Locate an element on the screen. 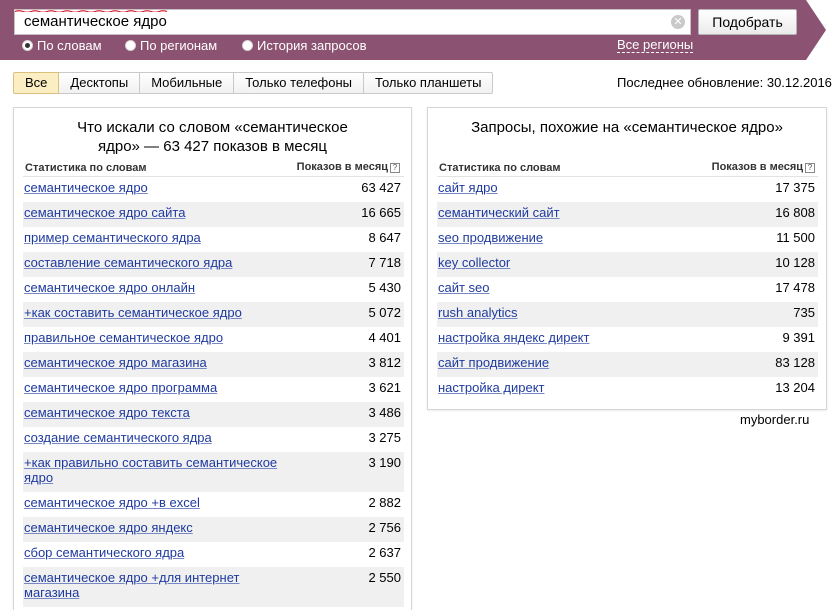 The image size is (838, 610). query-link: семантическое ядро программа is located at coordinates (159, 387).